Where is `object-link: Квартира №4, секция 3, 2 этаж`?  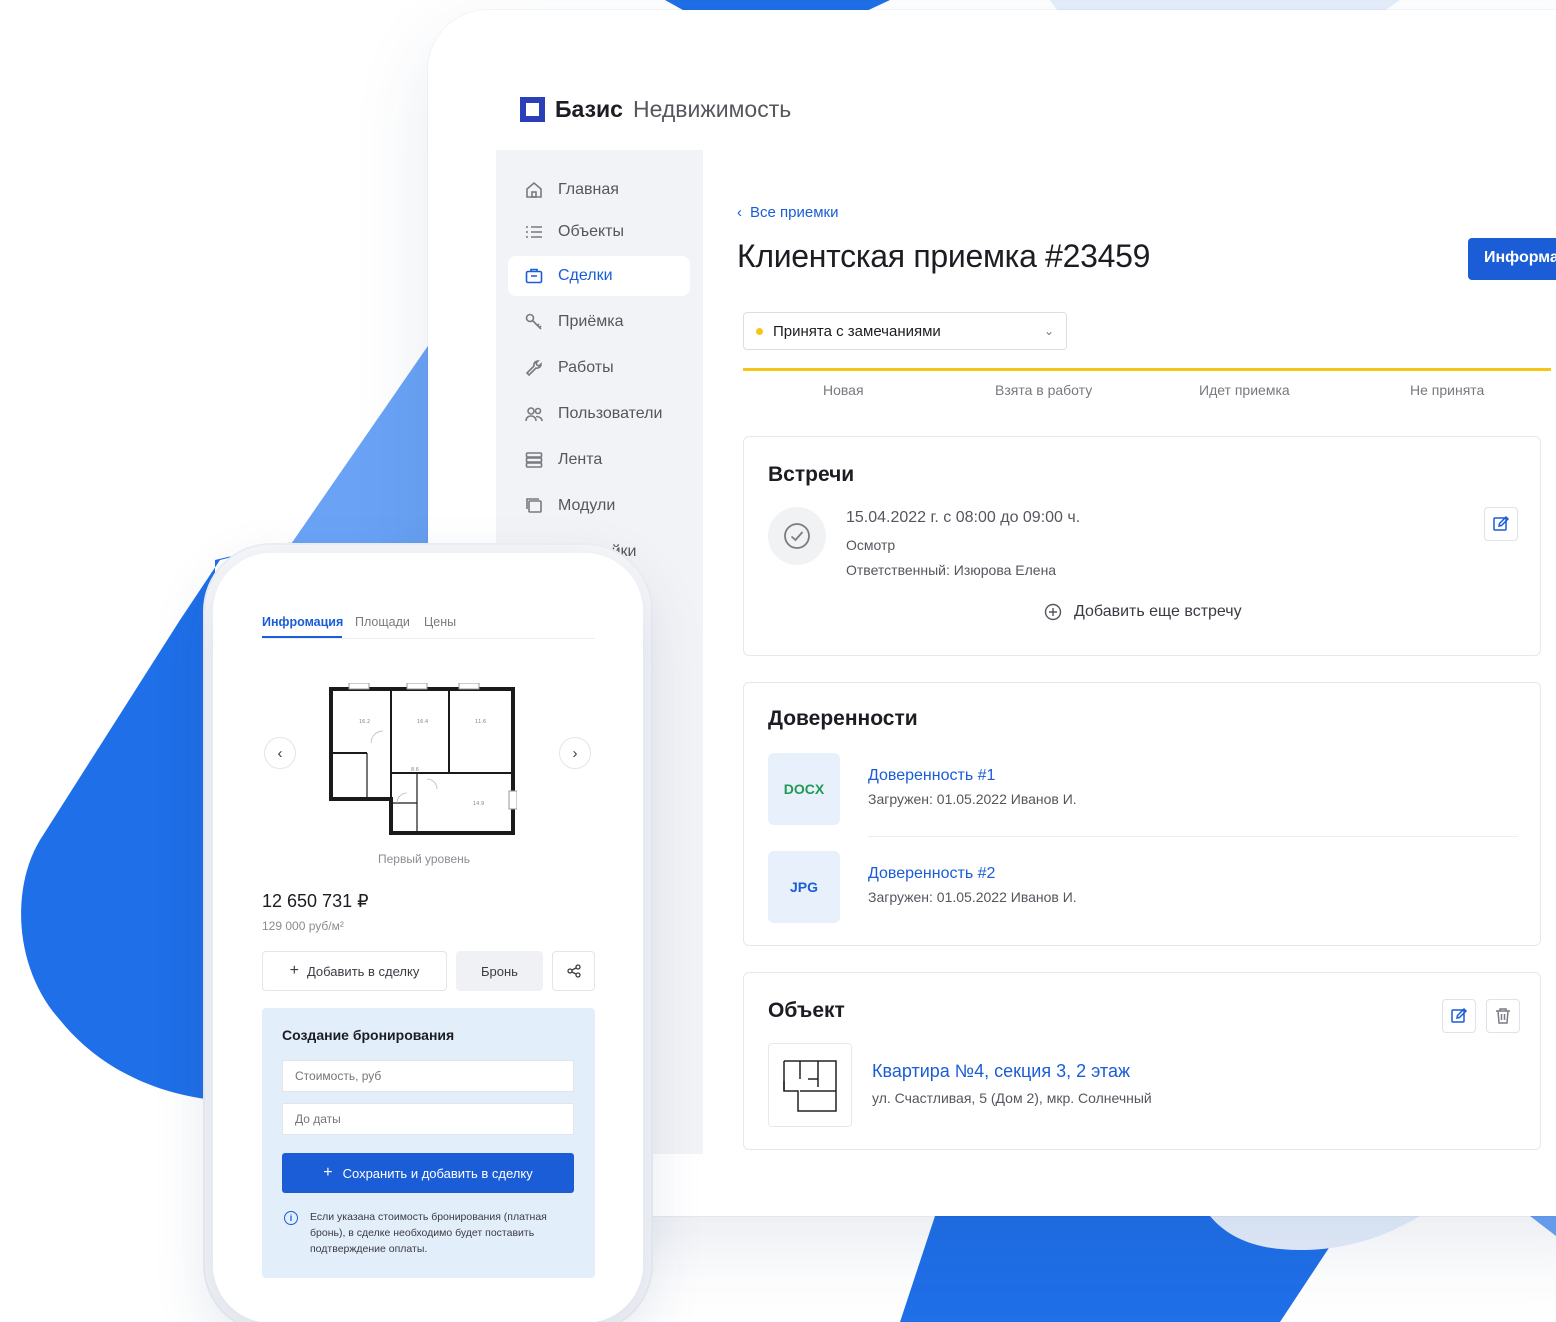
object-link: Квартира №4, секция 3, 2 этаж is located at coordinates (1001, 1071).